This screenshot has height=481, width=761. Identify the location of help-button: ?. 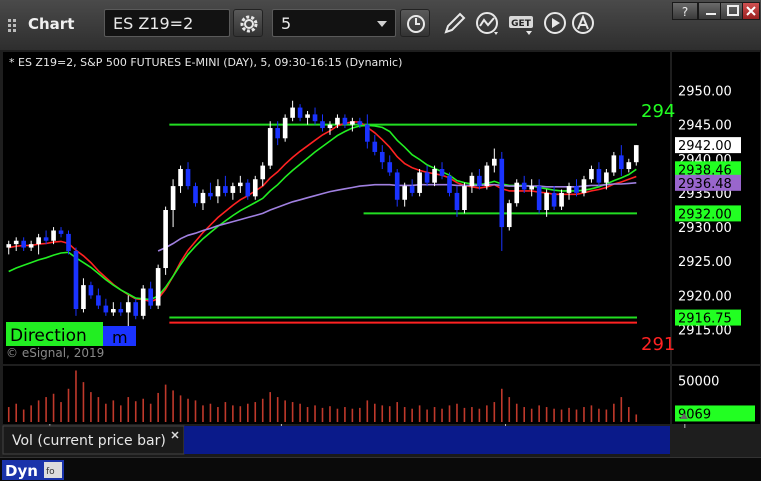
(685, 11).